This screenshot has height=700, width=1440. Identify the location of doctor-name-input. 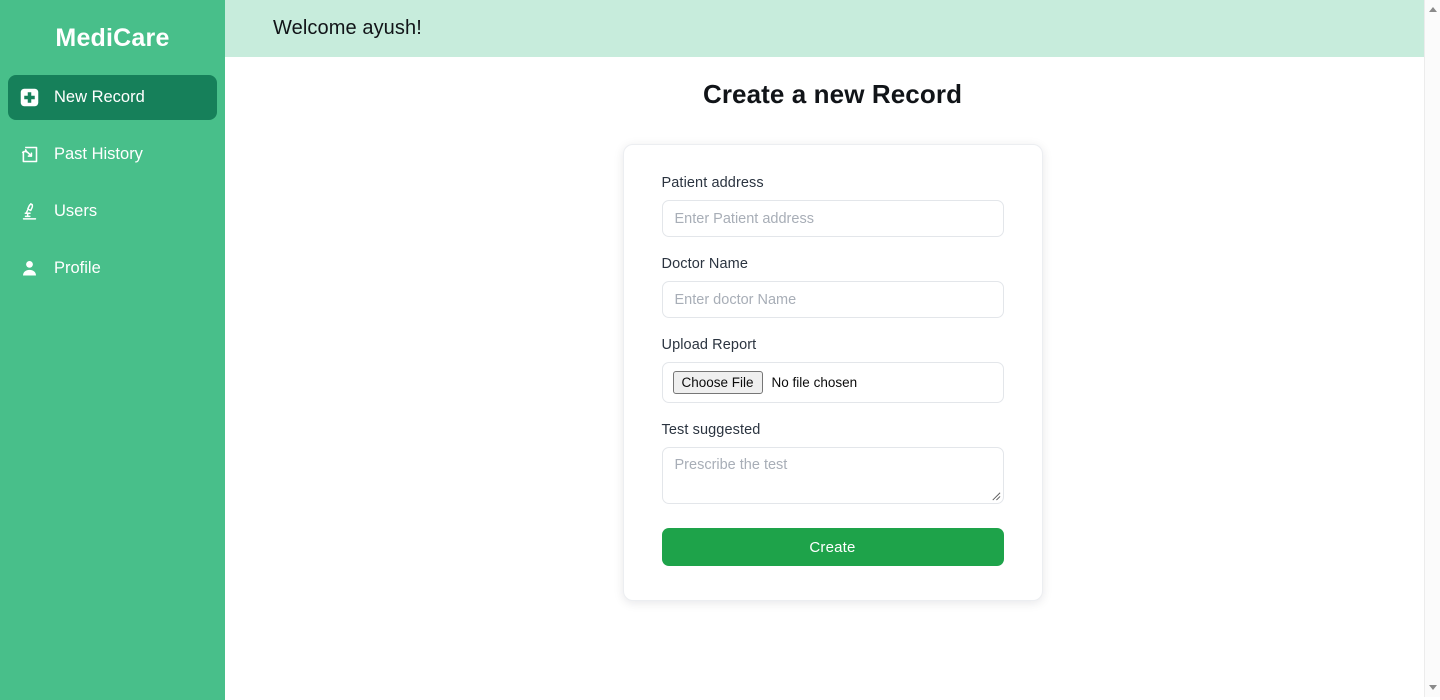
(832, 299).